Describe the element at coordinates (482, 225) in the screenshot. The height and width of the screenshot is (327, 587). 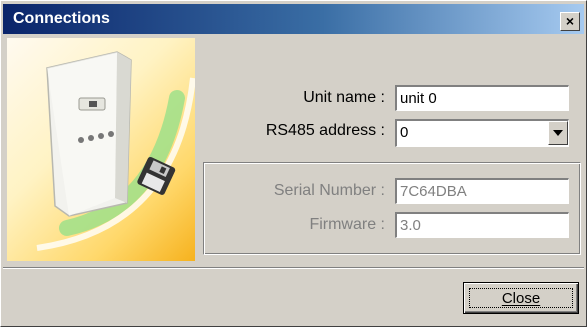
I see `firmware-field: 3.0` at that location.